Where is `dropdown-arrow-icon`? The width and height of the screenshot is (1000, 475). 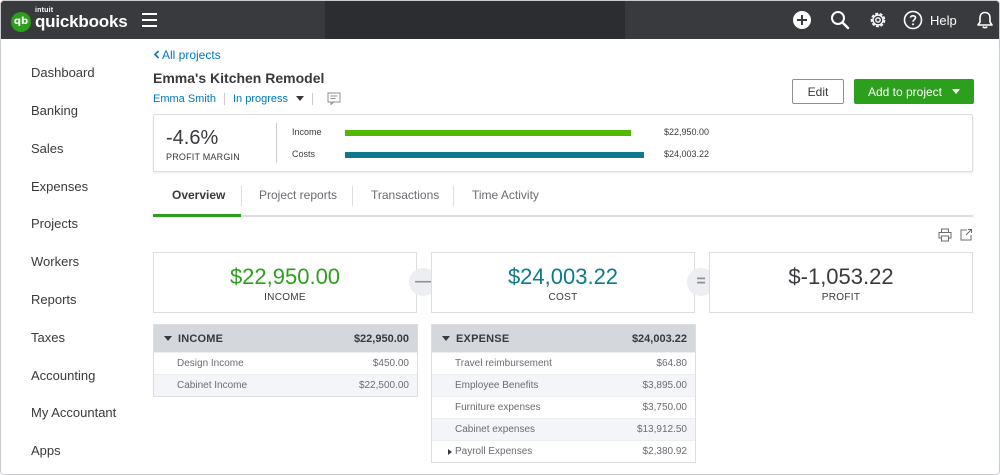 dropdown-arrow-icon is located at coordinates (956, 91).